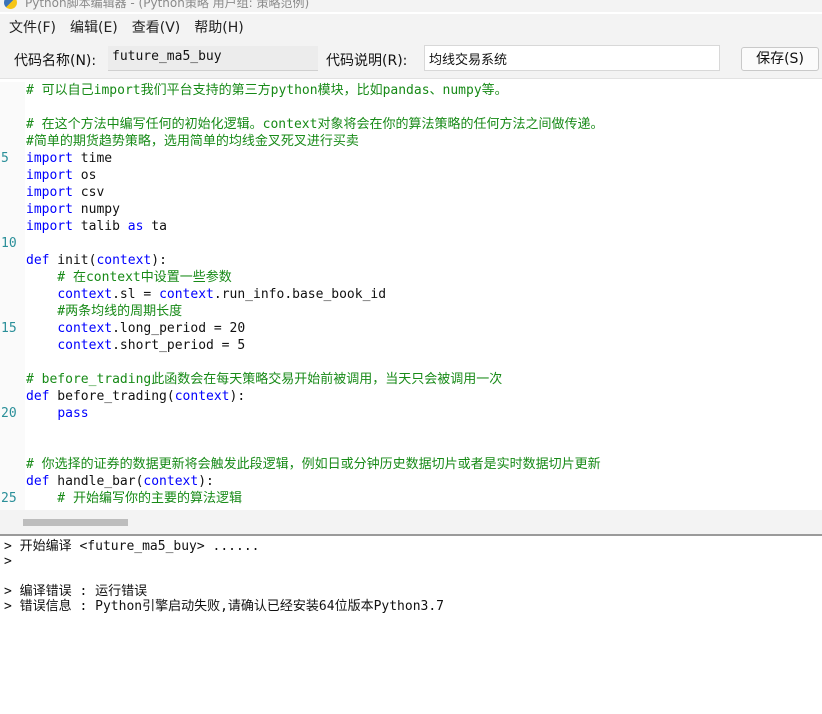 This screenshot has width=822, height=714. What do you see at coordinates (424, 260) in the screenshot?
I see `code-line: def init(context):` at bounding box center [424, 260].